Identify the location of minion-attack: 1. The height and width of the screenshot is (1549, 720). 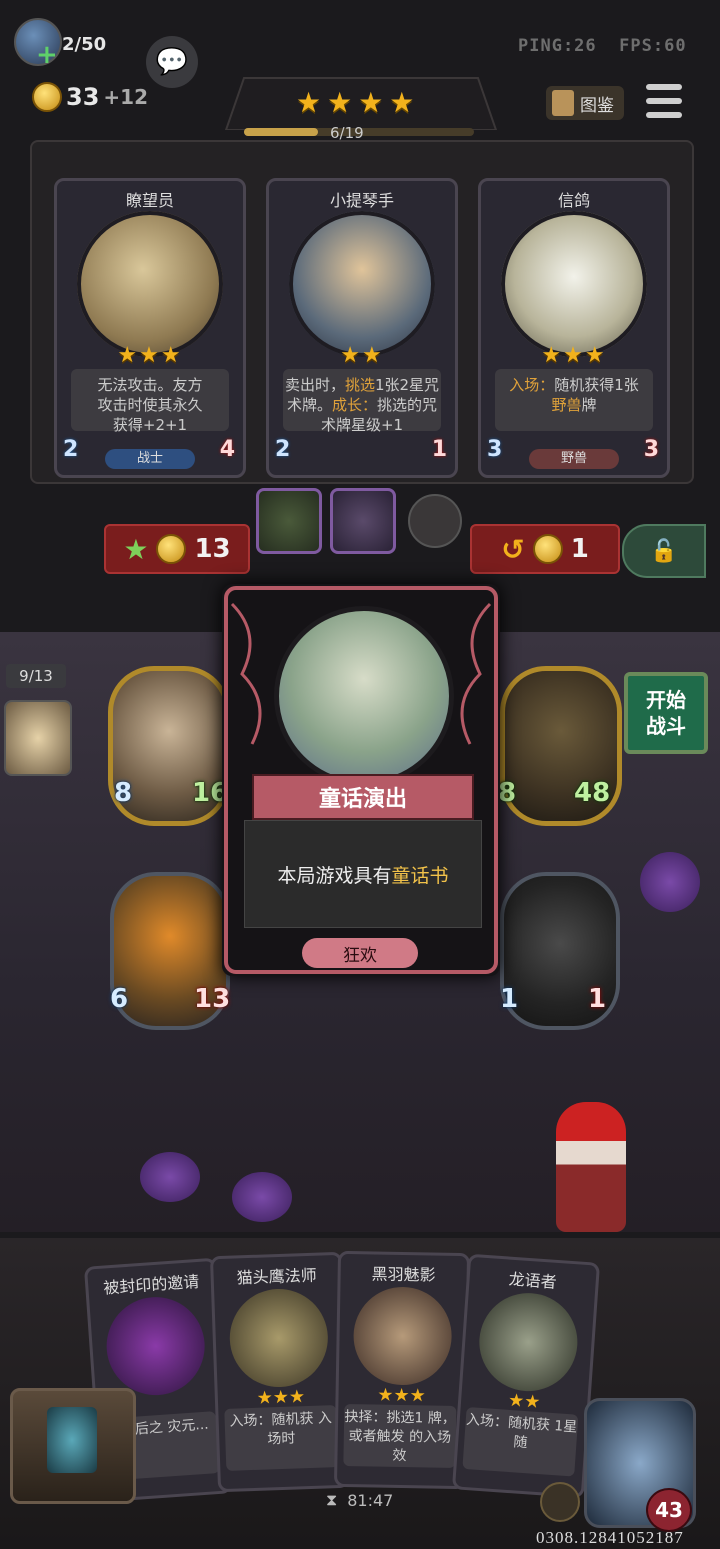
(509, 999).